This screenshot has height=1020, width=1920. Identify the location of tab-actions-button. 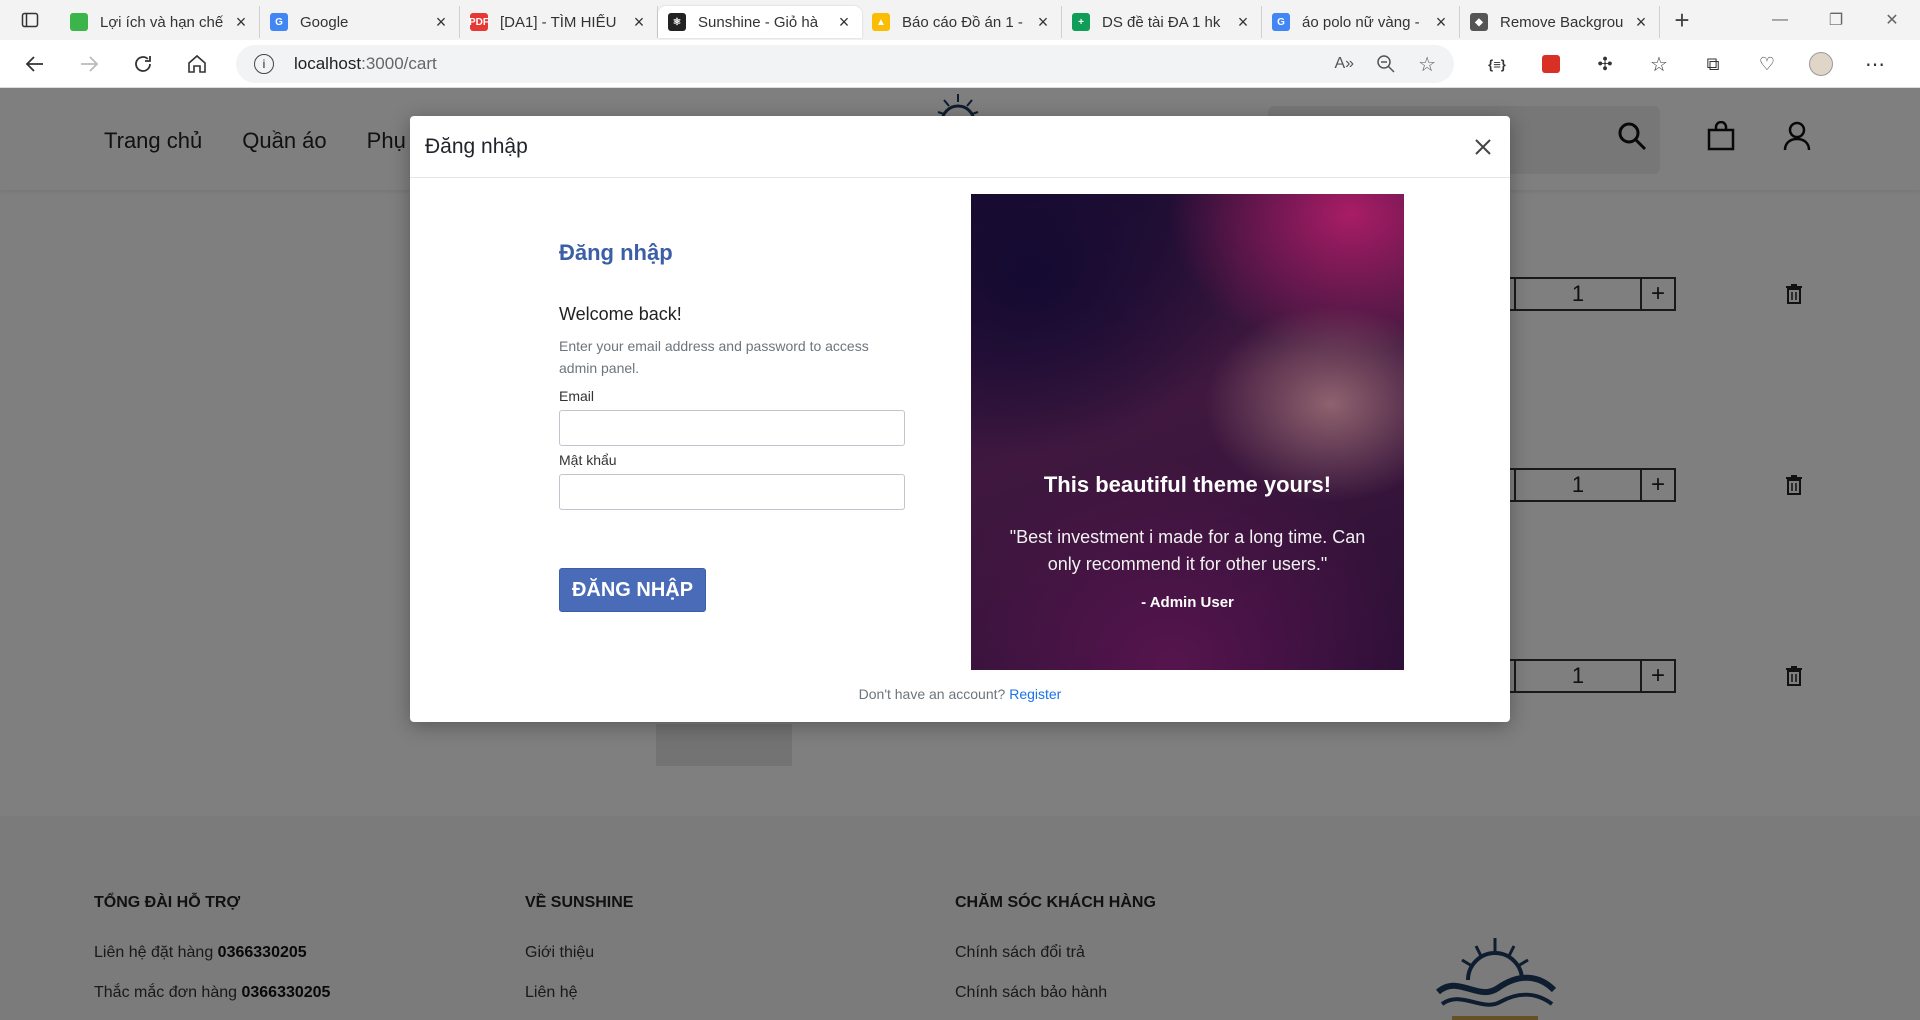
(30, 20).